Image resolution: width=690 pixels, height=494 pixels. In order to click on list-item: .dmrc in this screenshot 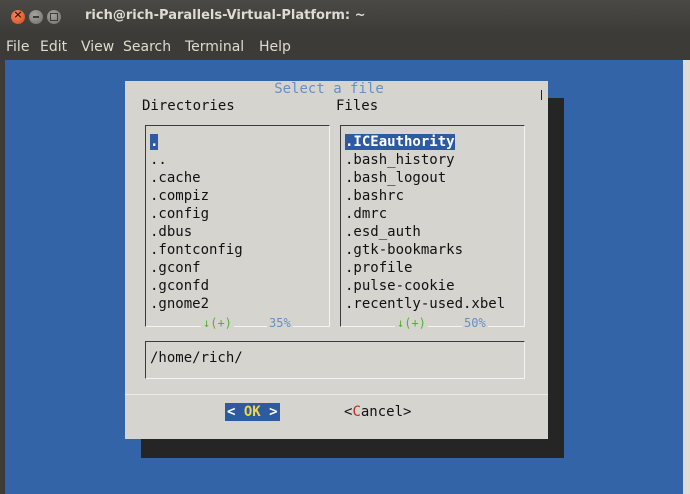, I will do `click(366, 214)`.